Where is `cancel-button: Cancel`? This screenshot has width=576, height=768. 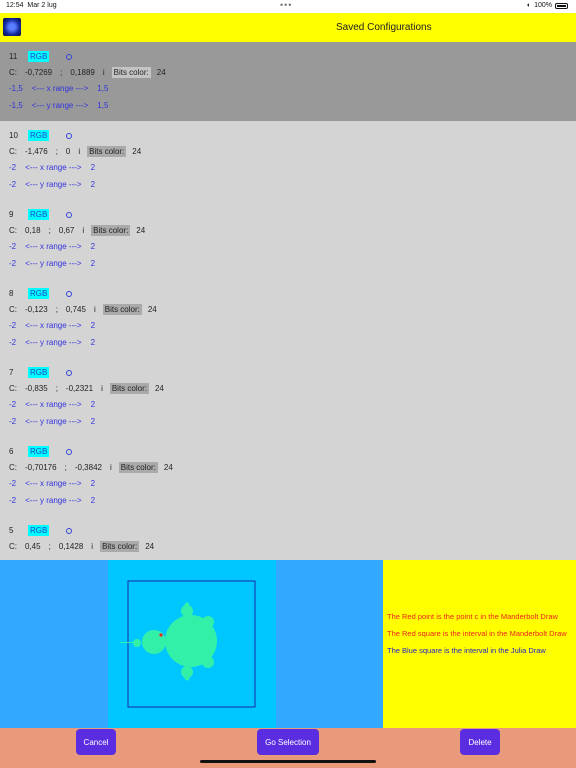 cancel-button: Cancel is located at coordinates (96, 742).